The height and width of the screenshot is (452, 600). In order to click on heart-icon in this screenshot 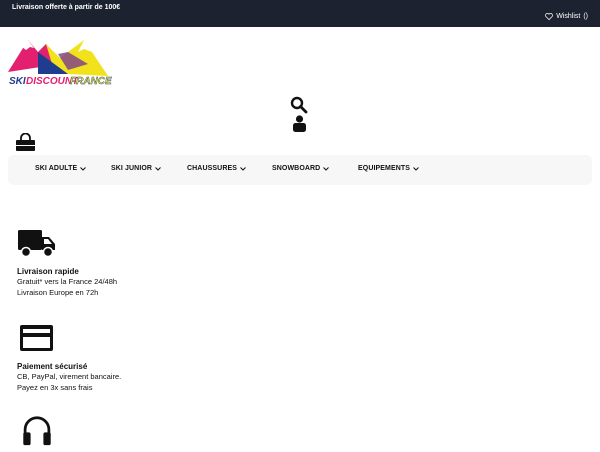, I will do `click(549, 16)`.